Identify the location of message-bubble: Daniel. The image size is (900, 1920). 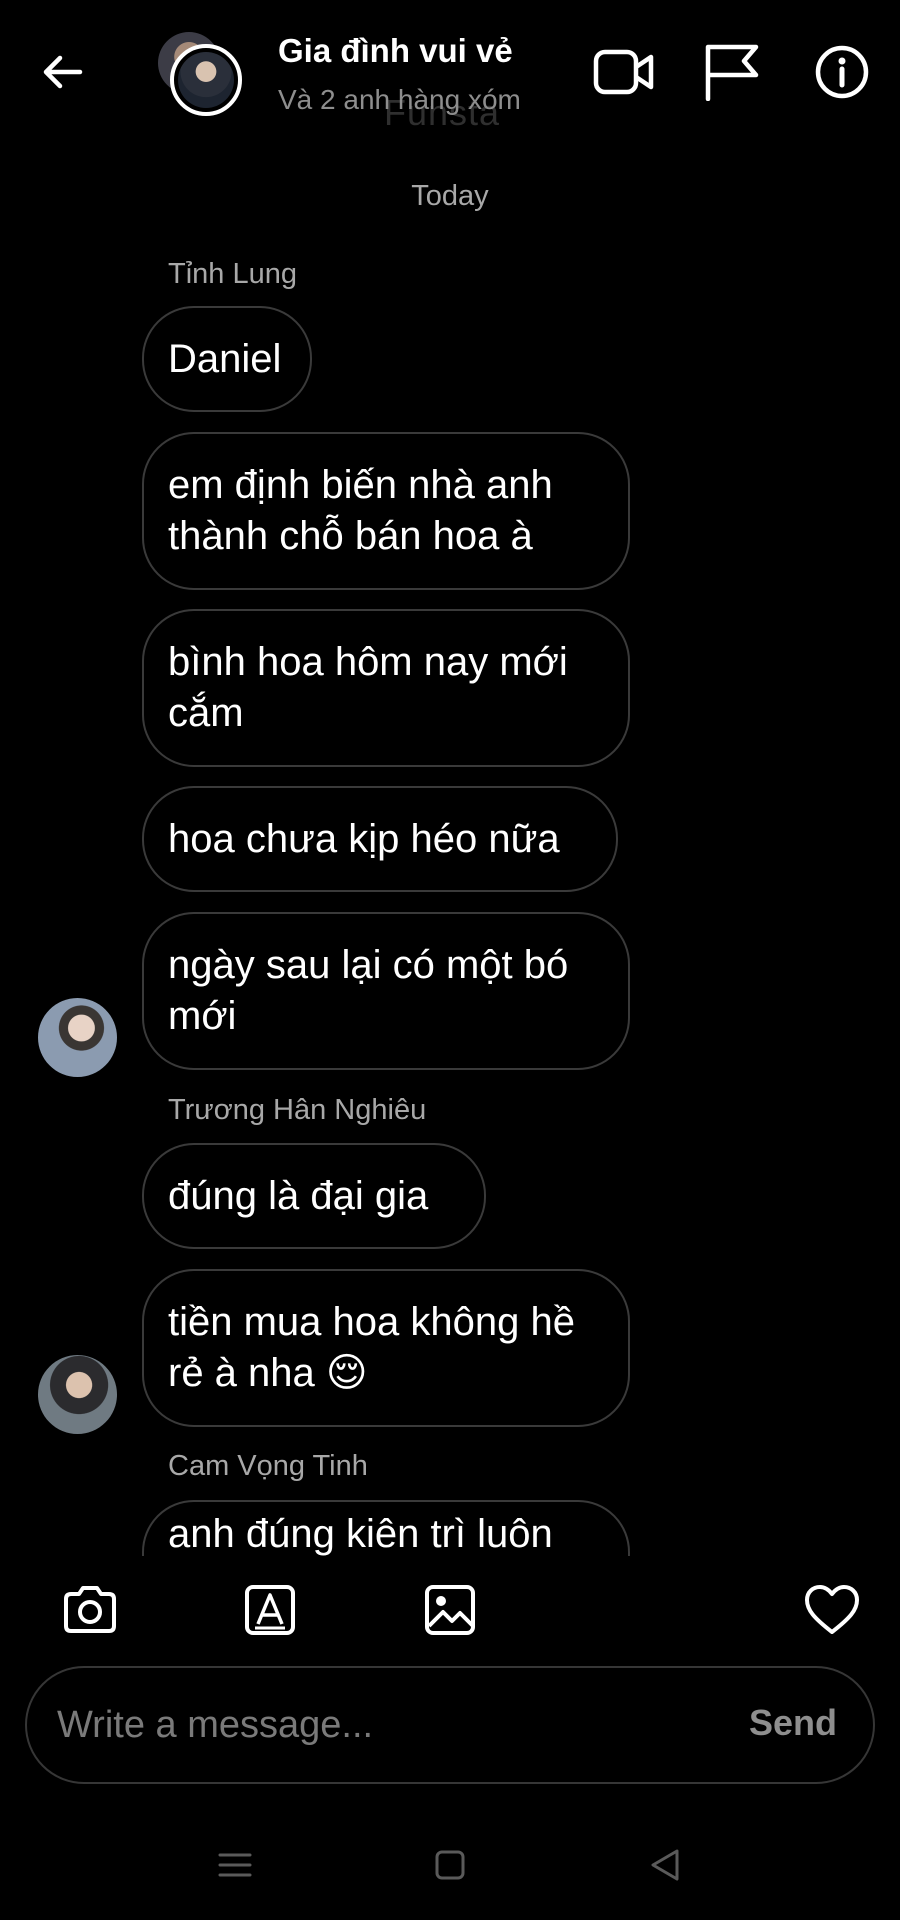
(227, 359).